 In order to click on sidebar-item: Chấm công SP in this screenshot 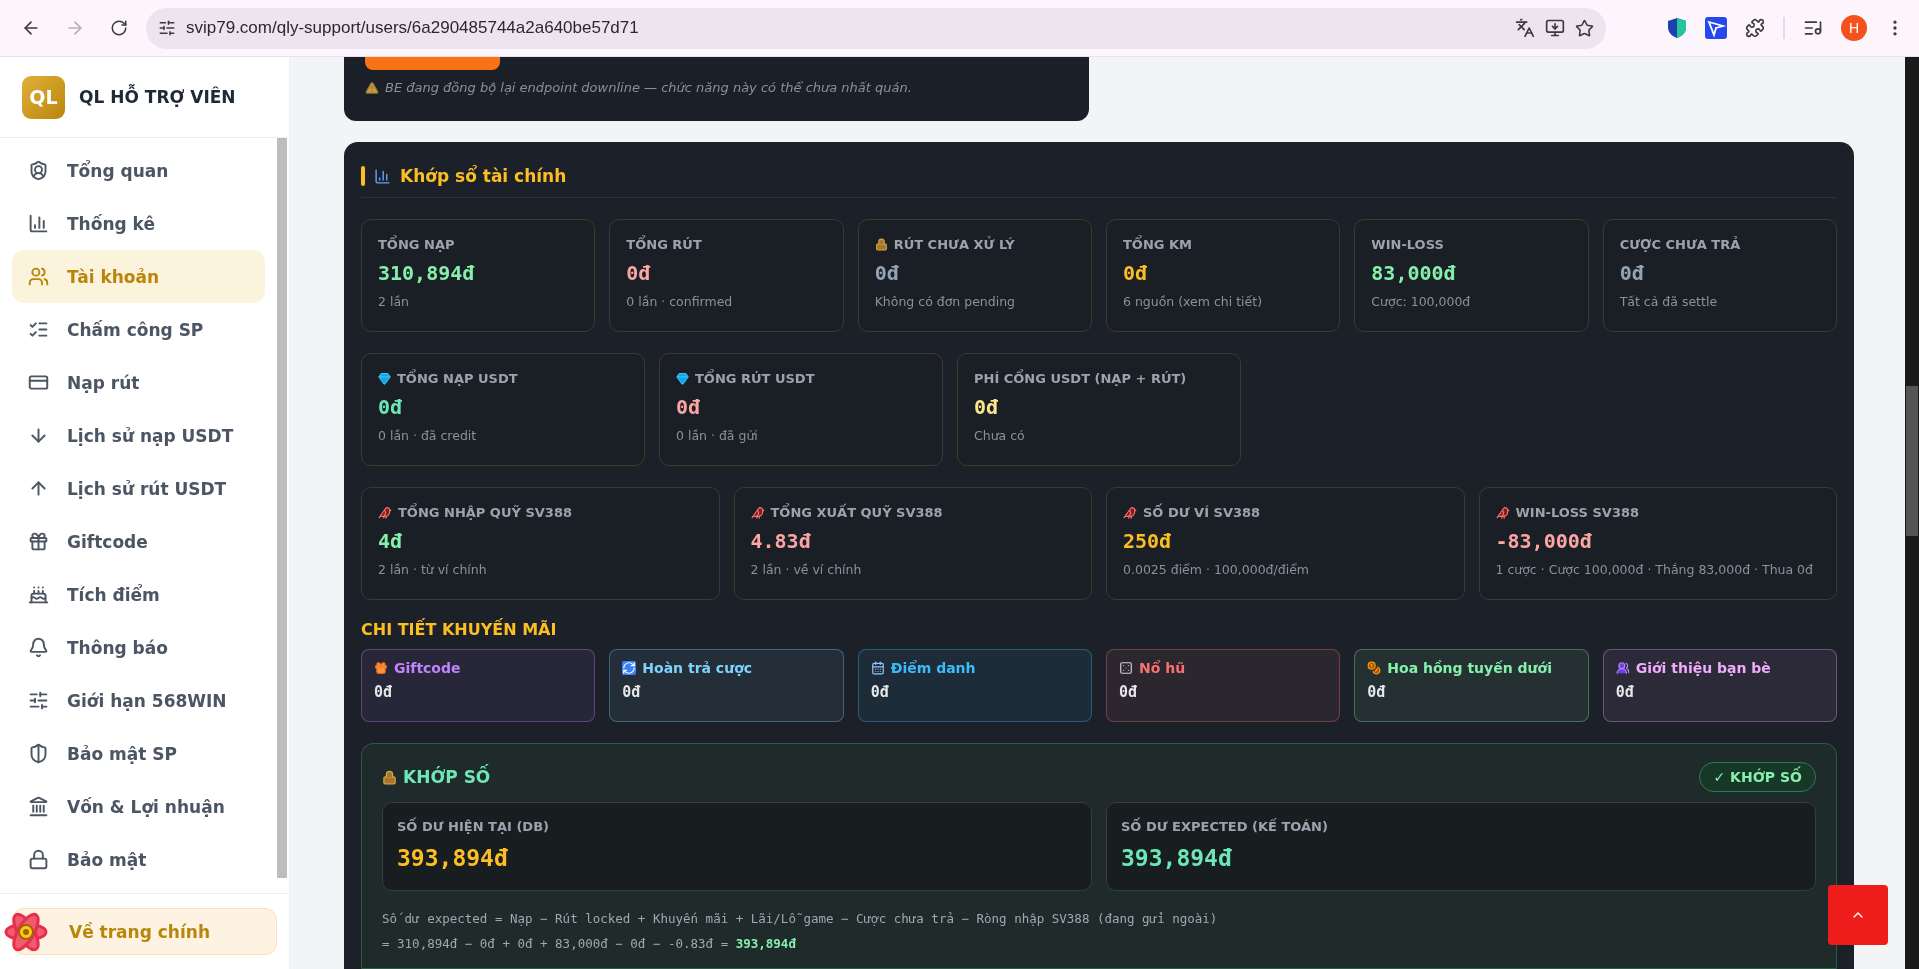, I will do `click(138, 329)`.